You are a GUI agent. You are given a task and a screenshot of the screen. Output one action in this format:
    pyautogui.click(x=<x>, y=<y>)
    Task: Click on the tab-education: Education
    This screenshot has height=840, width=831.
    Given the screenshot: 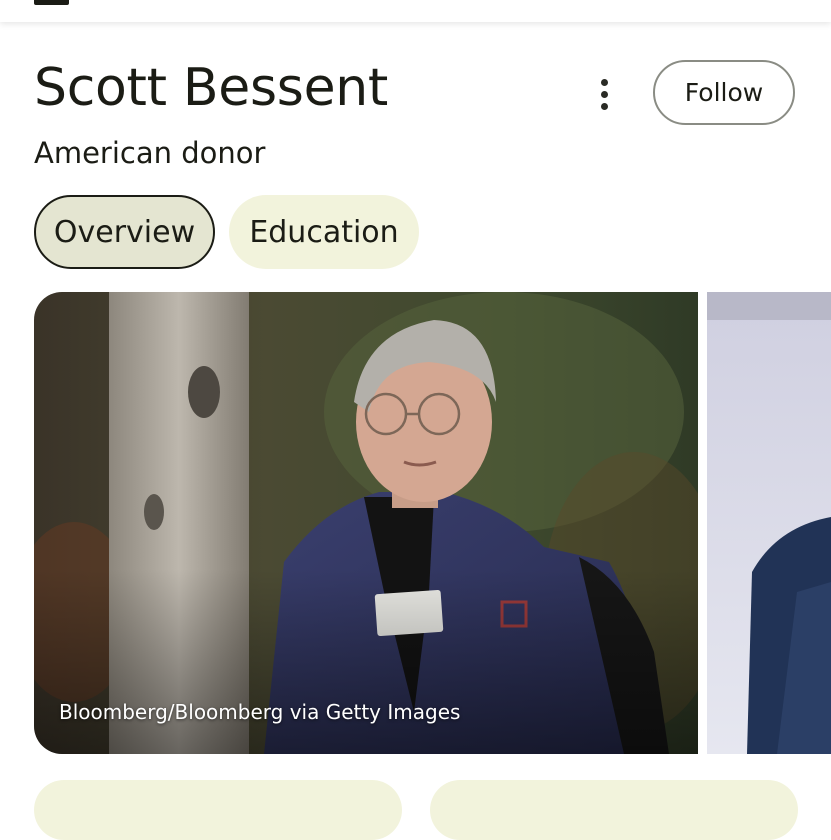 What is the action you would take?
    pyautogui.click(x=324, y=232)
    